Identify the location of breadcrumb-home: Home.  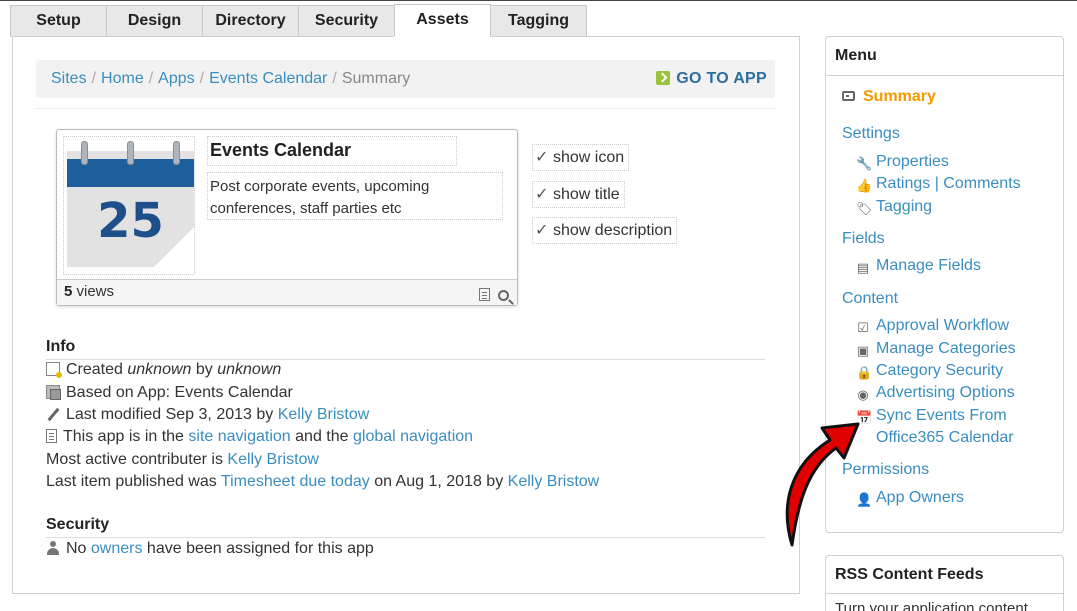
(122, 78).